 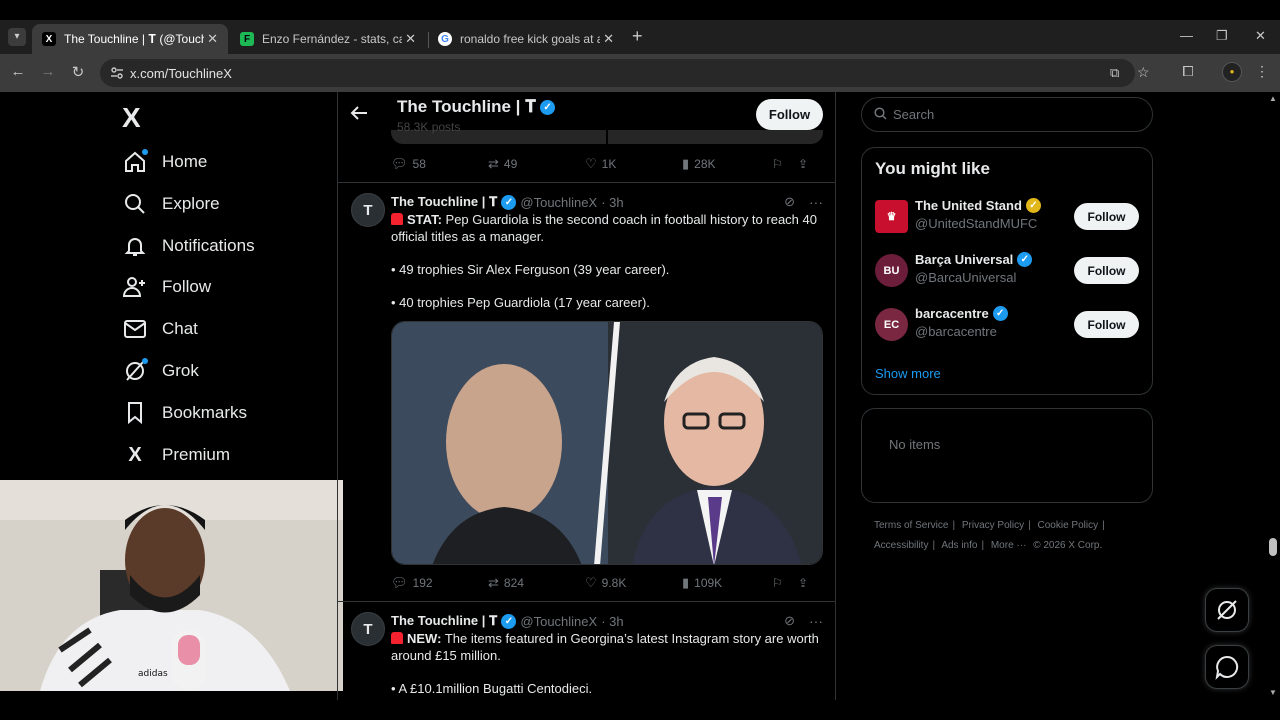 I want to click on nav-explore: Explore, so click(x=171, y=204).